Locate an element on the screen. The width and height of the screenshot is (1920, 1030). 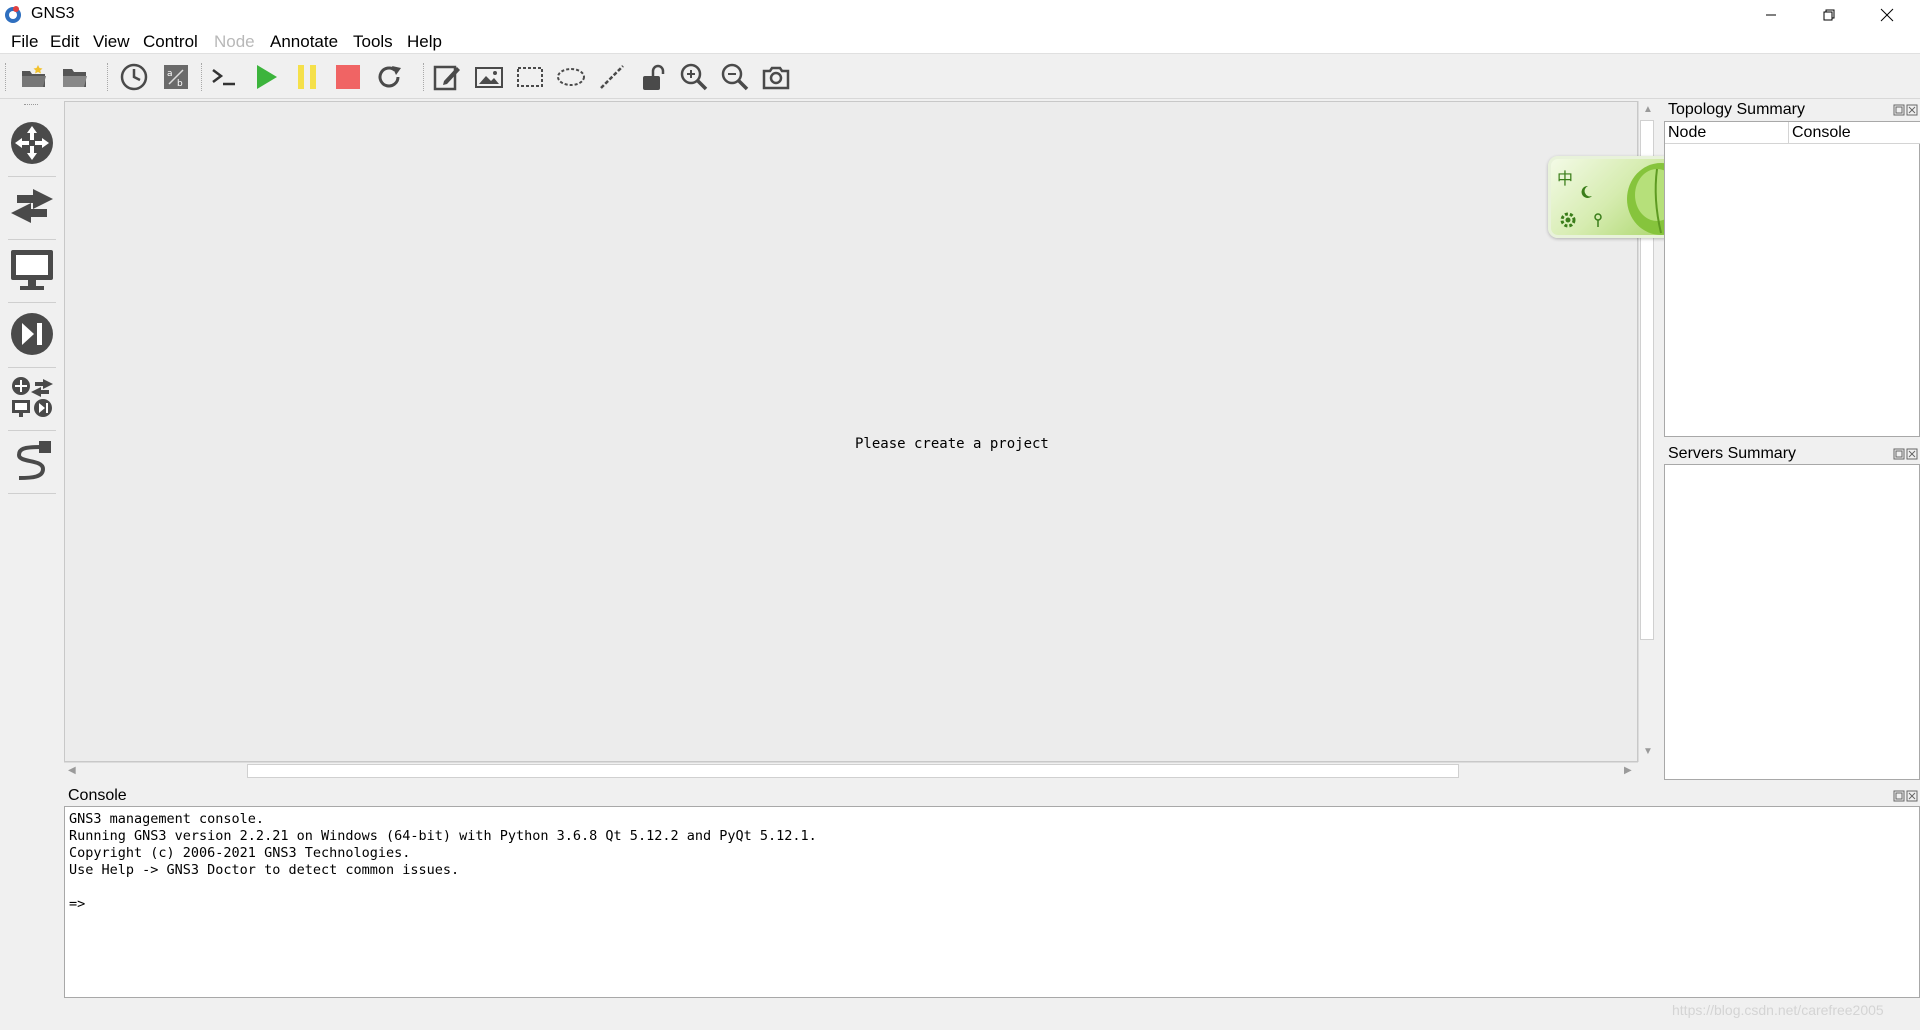
gns3-app-icon is located at coordinates (13, 14).